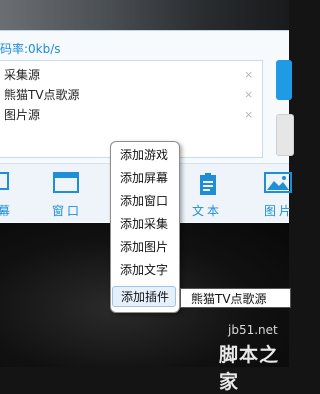  I want to click on tool-window: 窗口, so click(65, 193).